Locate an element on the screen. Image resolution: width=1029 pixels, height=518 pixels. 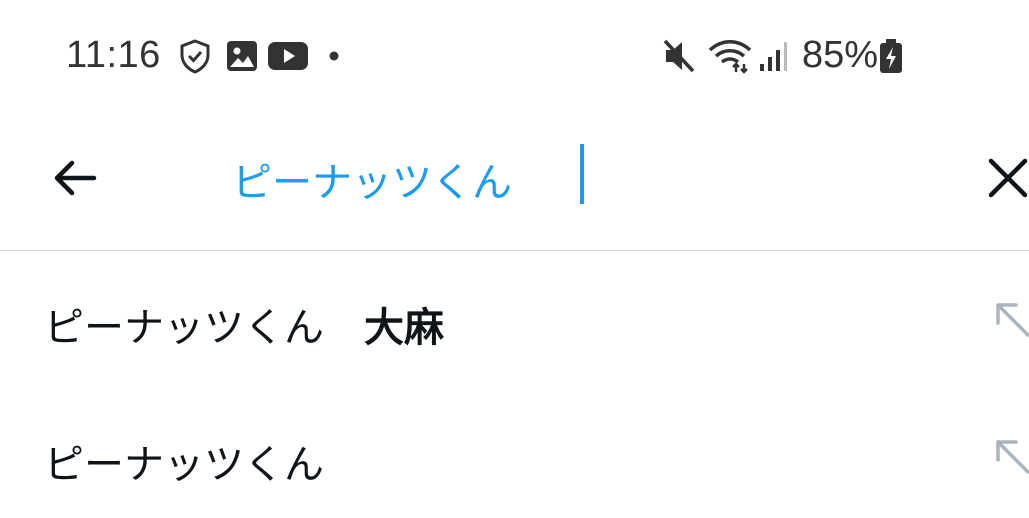
text-caret is located at coordinates (582, 174).